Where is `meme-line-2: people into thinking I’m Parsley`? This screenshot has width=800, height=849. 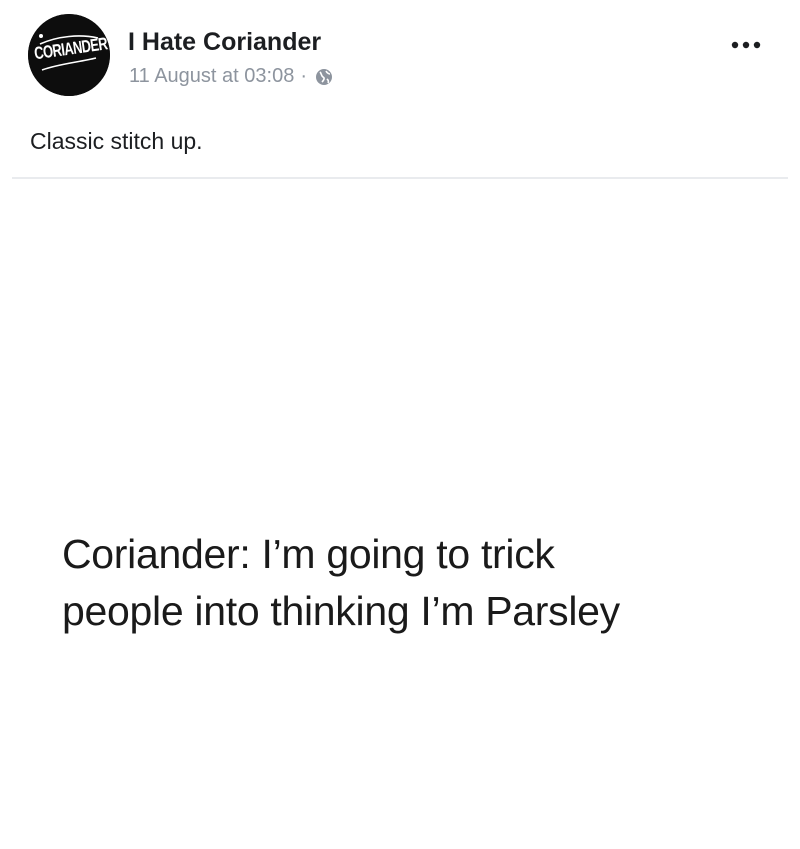
meme-line-2: people into thinking I’m Parsley is located at coordinates (341, 611).